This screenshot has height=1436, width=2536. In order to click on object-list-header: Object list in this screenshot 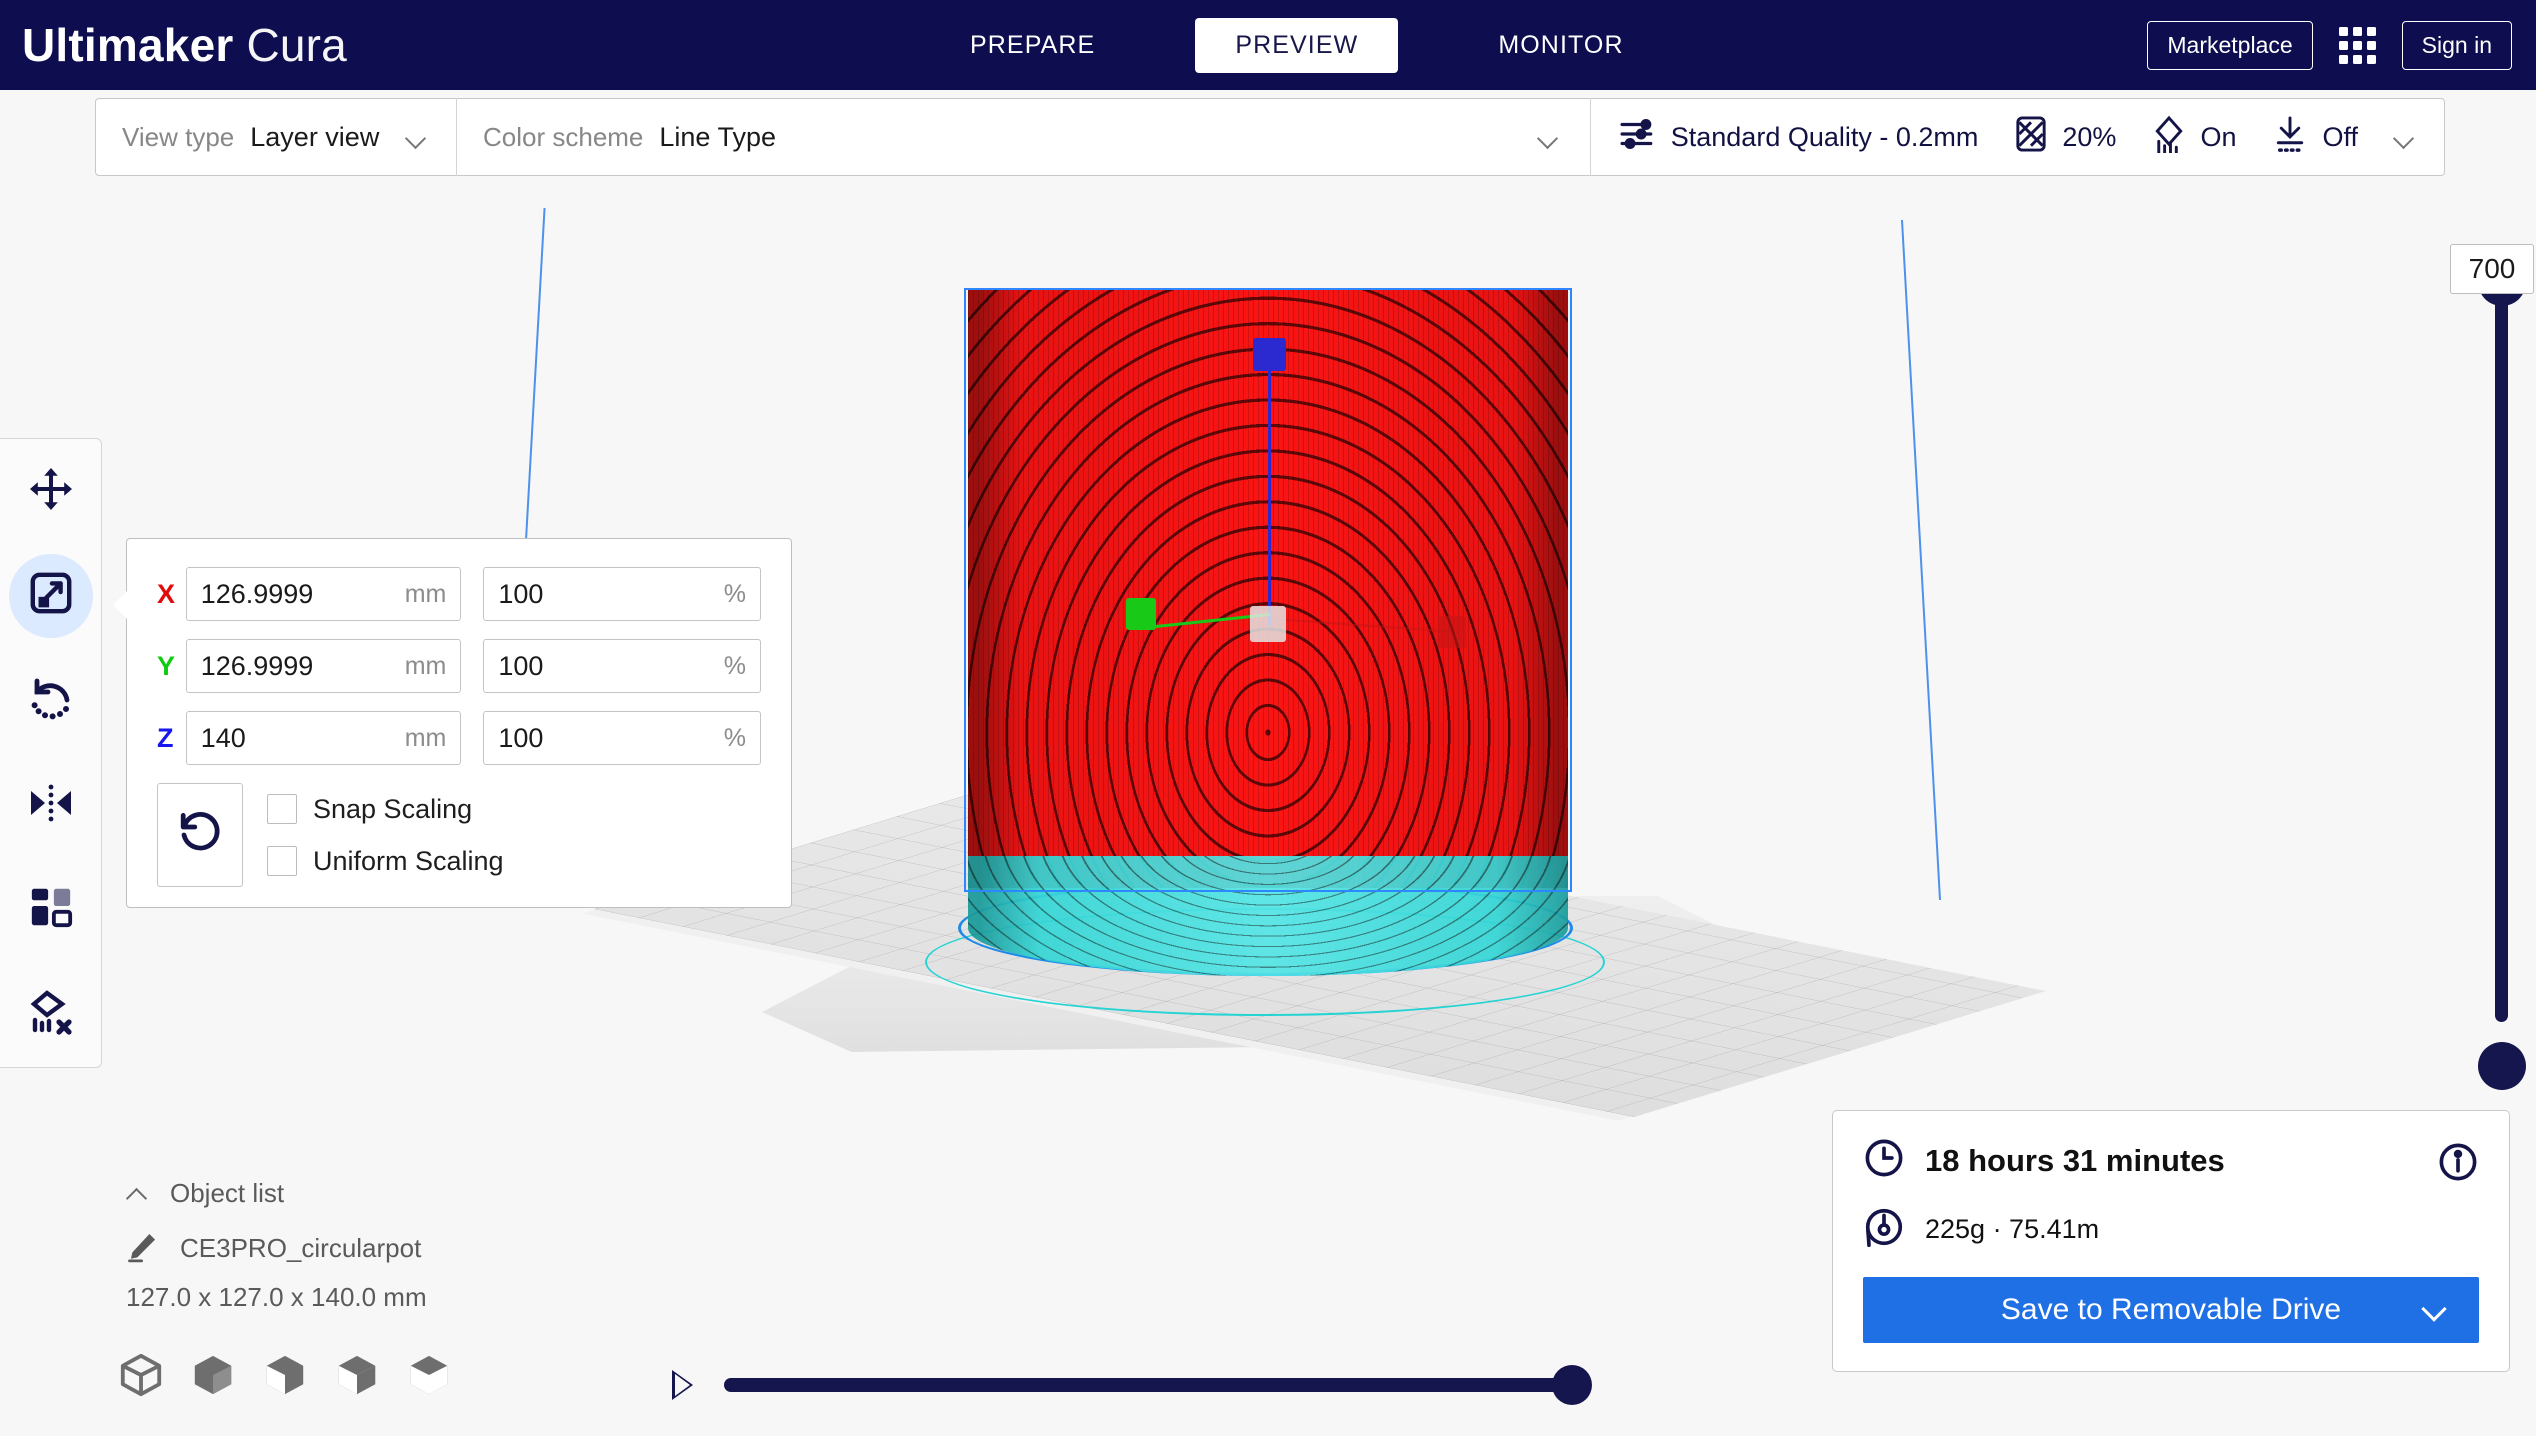, I will do `click(276, 1193)`.